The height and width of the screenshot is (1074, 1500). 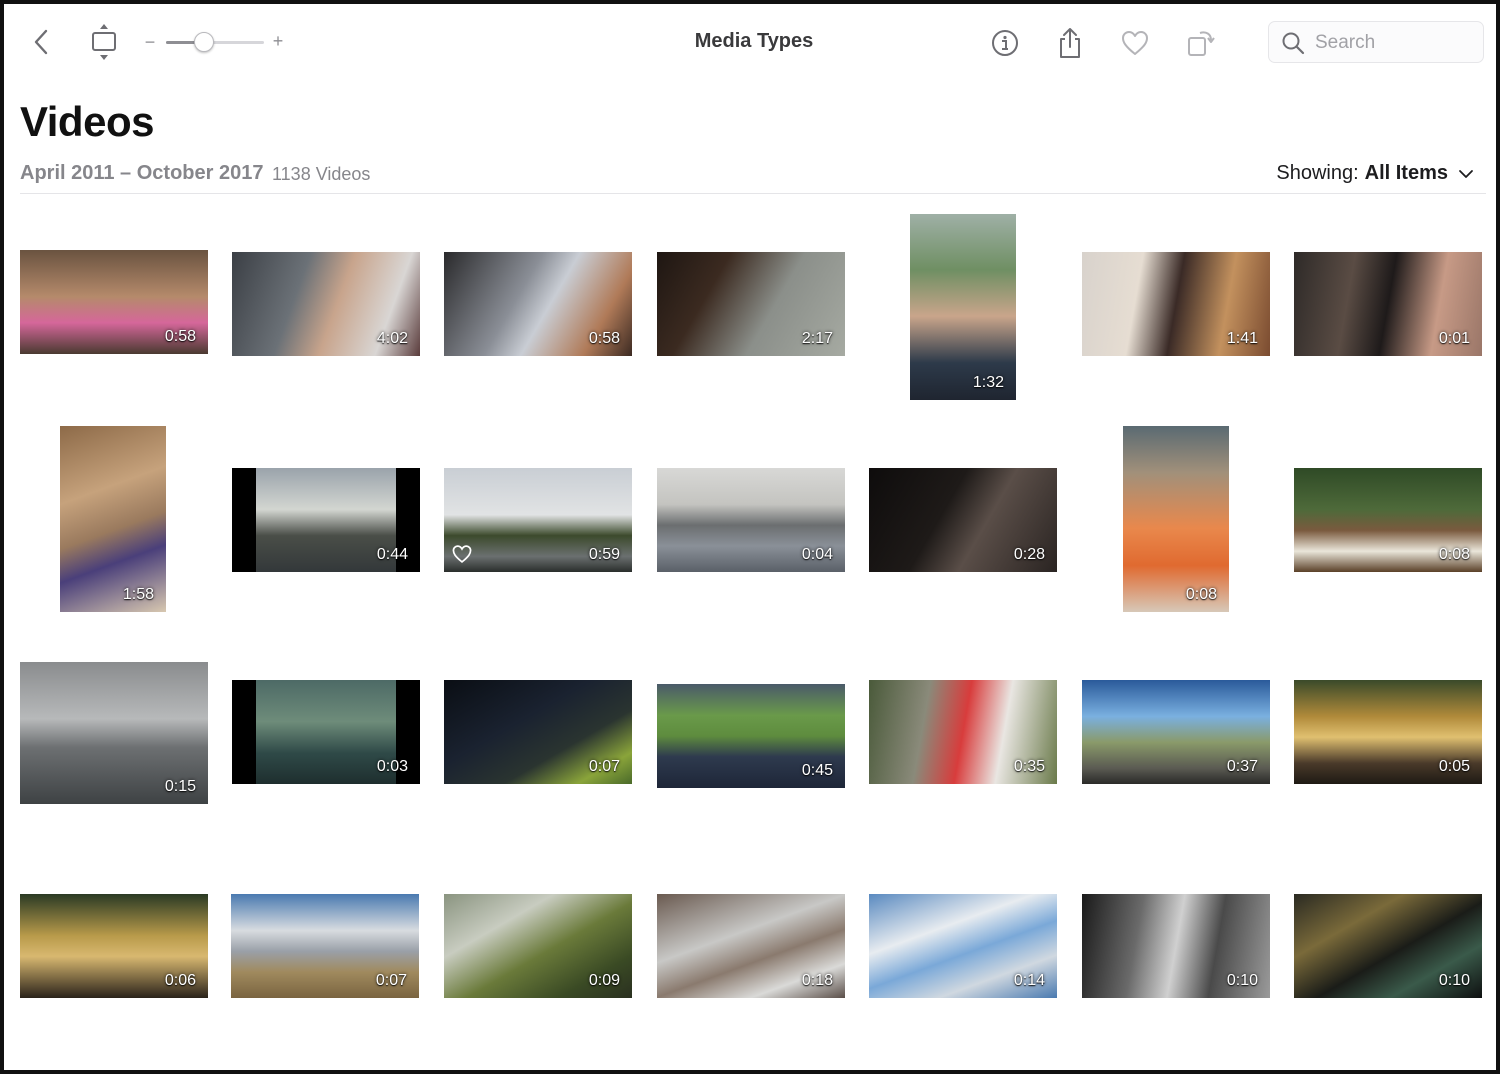 I want to click on info-icon, so click(x=1005, y=43).